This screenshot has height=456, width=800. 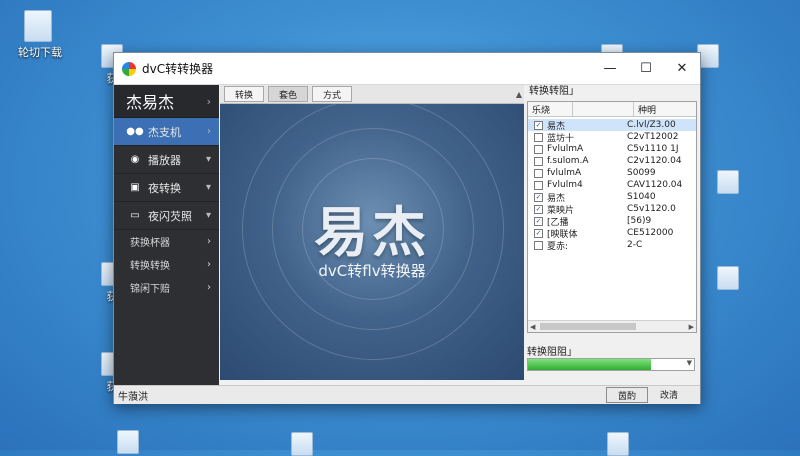 What do you see at coordinates (650, 233) in the screenshot?
I see `row-value: CE512000` at bounding box center [650, 233].